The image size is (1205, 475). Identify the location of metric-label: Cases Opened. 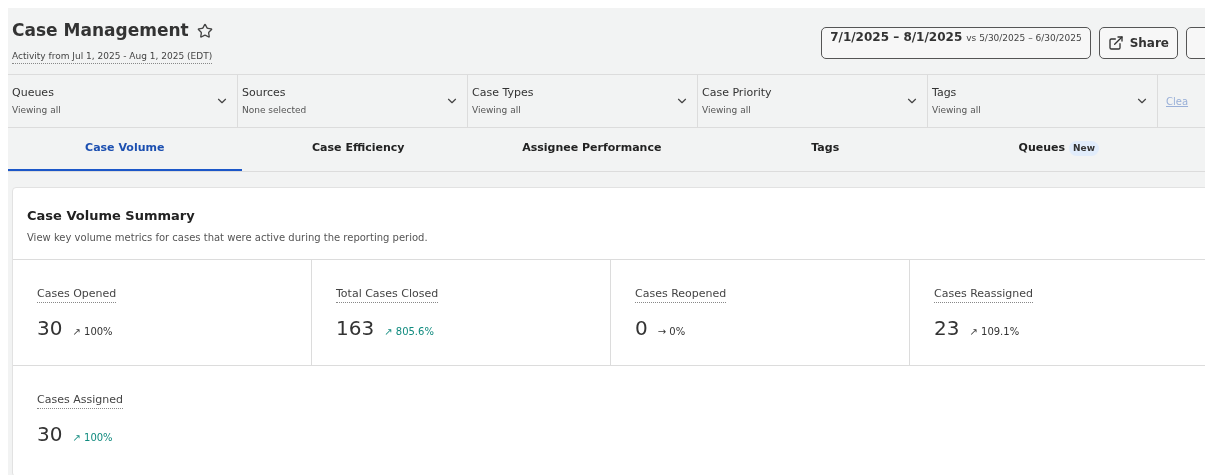
(77, 294).